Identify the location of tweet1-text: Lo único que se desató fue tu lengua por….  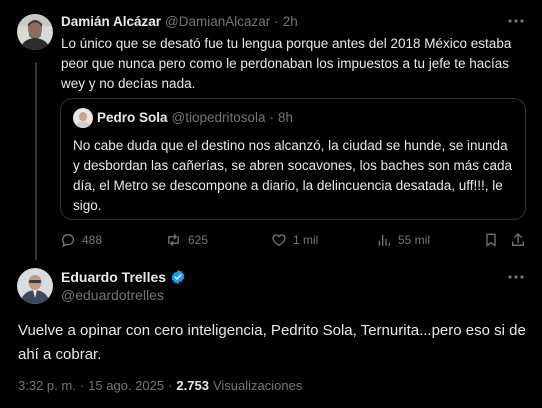
(286, 63).